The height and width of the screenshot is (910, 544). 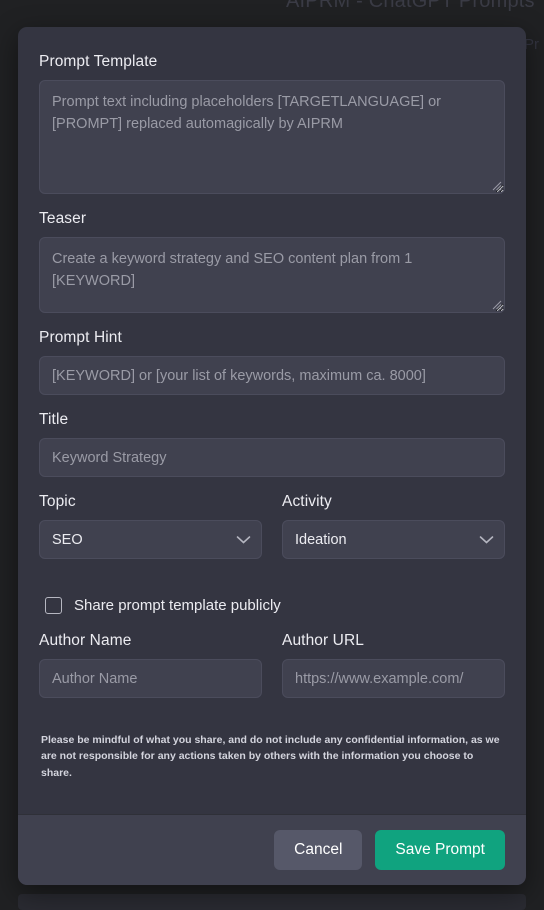 I want to click on background-bottom-strip, so click(x=272, y=902).